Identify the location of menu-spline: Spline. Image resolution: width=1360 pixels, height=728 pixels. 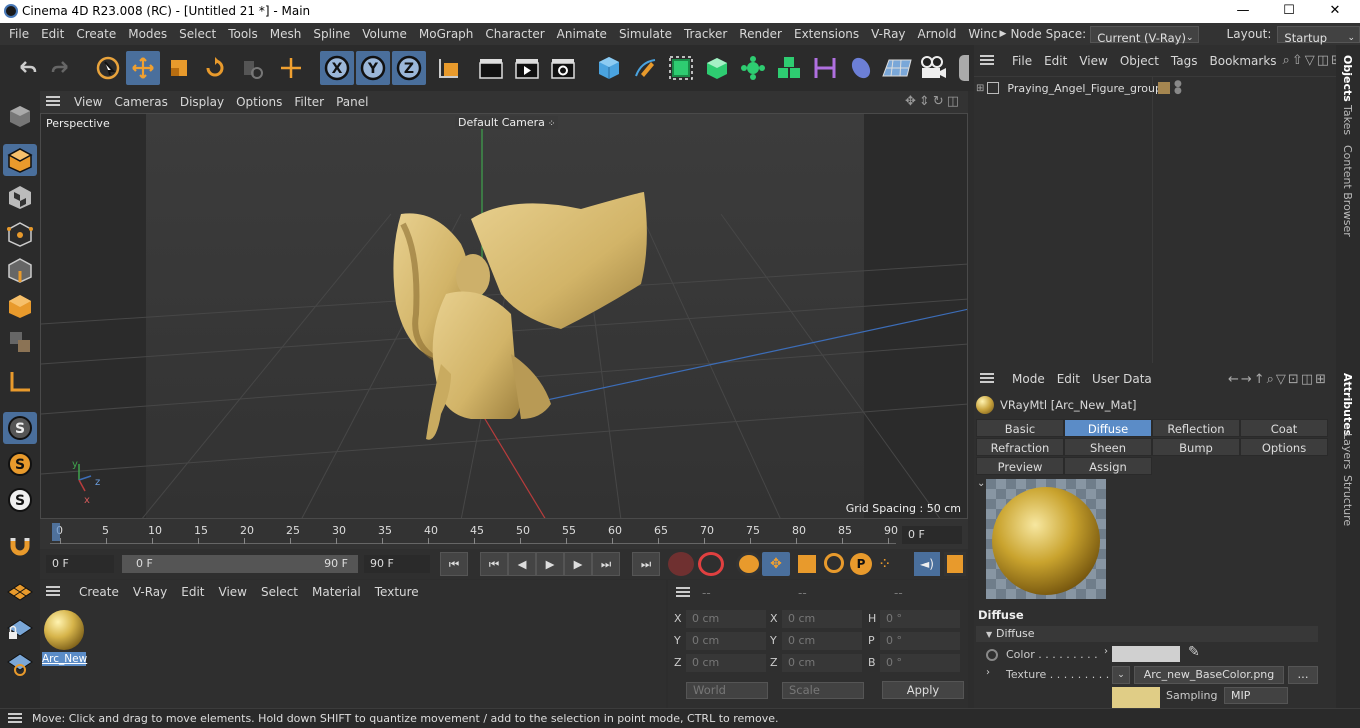
(331, 34).